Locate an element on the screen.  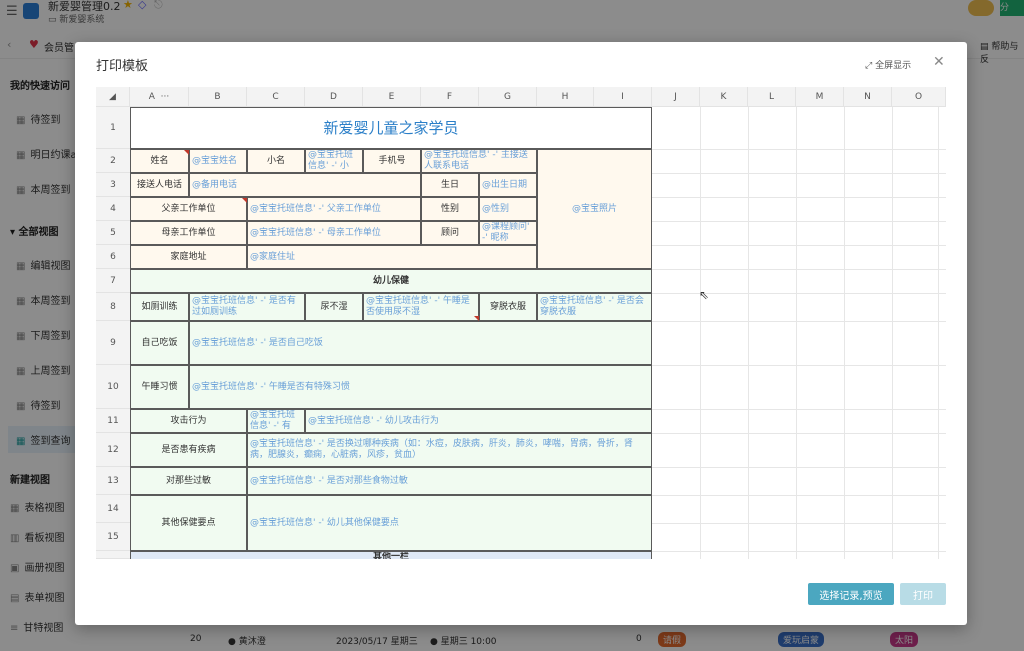
row-header-13: 13 is located at coordinates (113, 481).